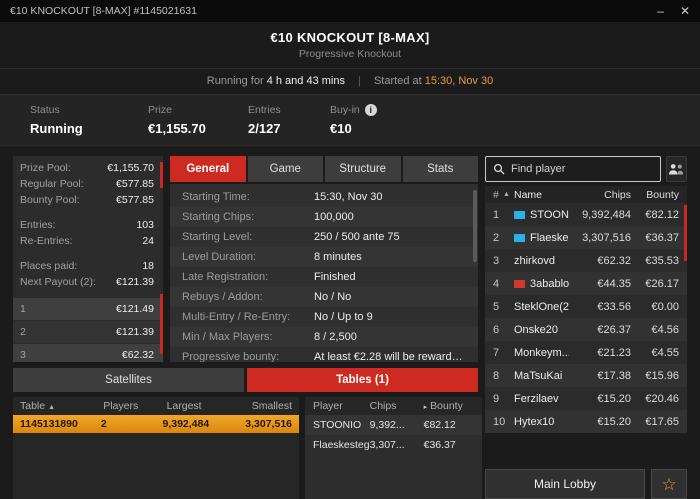 The height and width of the screenshot is (499, 700). Describe the element at coordinates (208, 169) in the screenshot. I see `tab-general: General` at that location.